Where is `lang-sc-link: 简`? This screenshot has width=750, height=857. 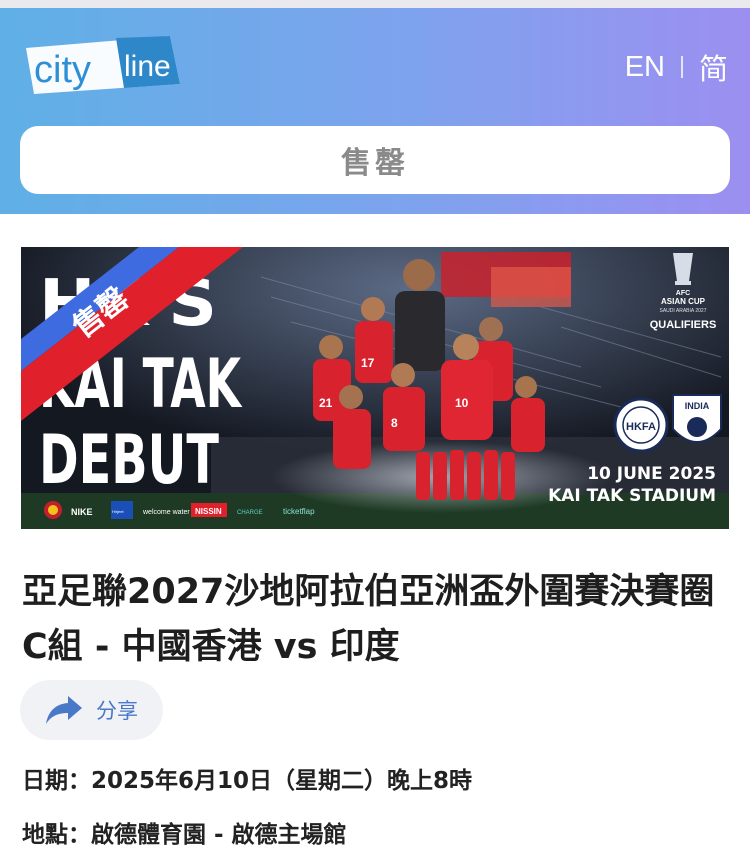 lang-sc-link: 简 is located at coordinates (713, 67).